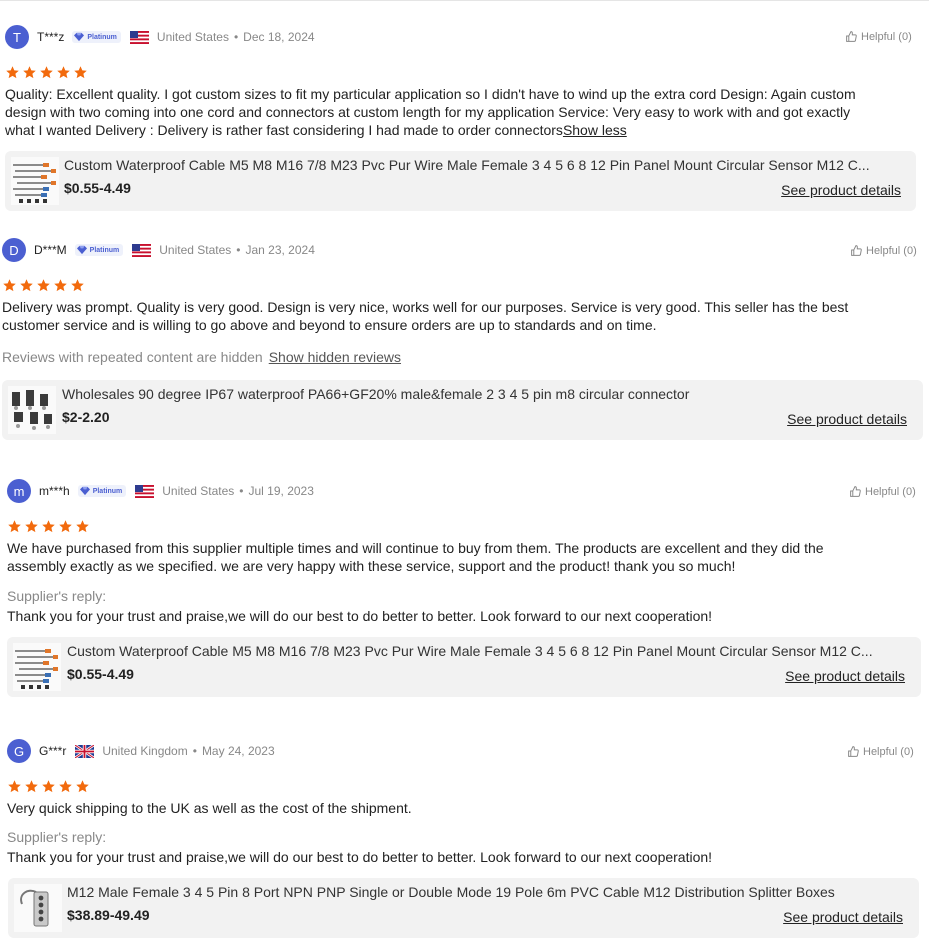 The image size is (929, 951). What do you see at coordinates (19, 491) in the screenshot?
I see `avatar: m` at bounding box center [19, 491].